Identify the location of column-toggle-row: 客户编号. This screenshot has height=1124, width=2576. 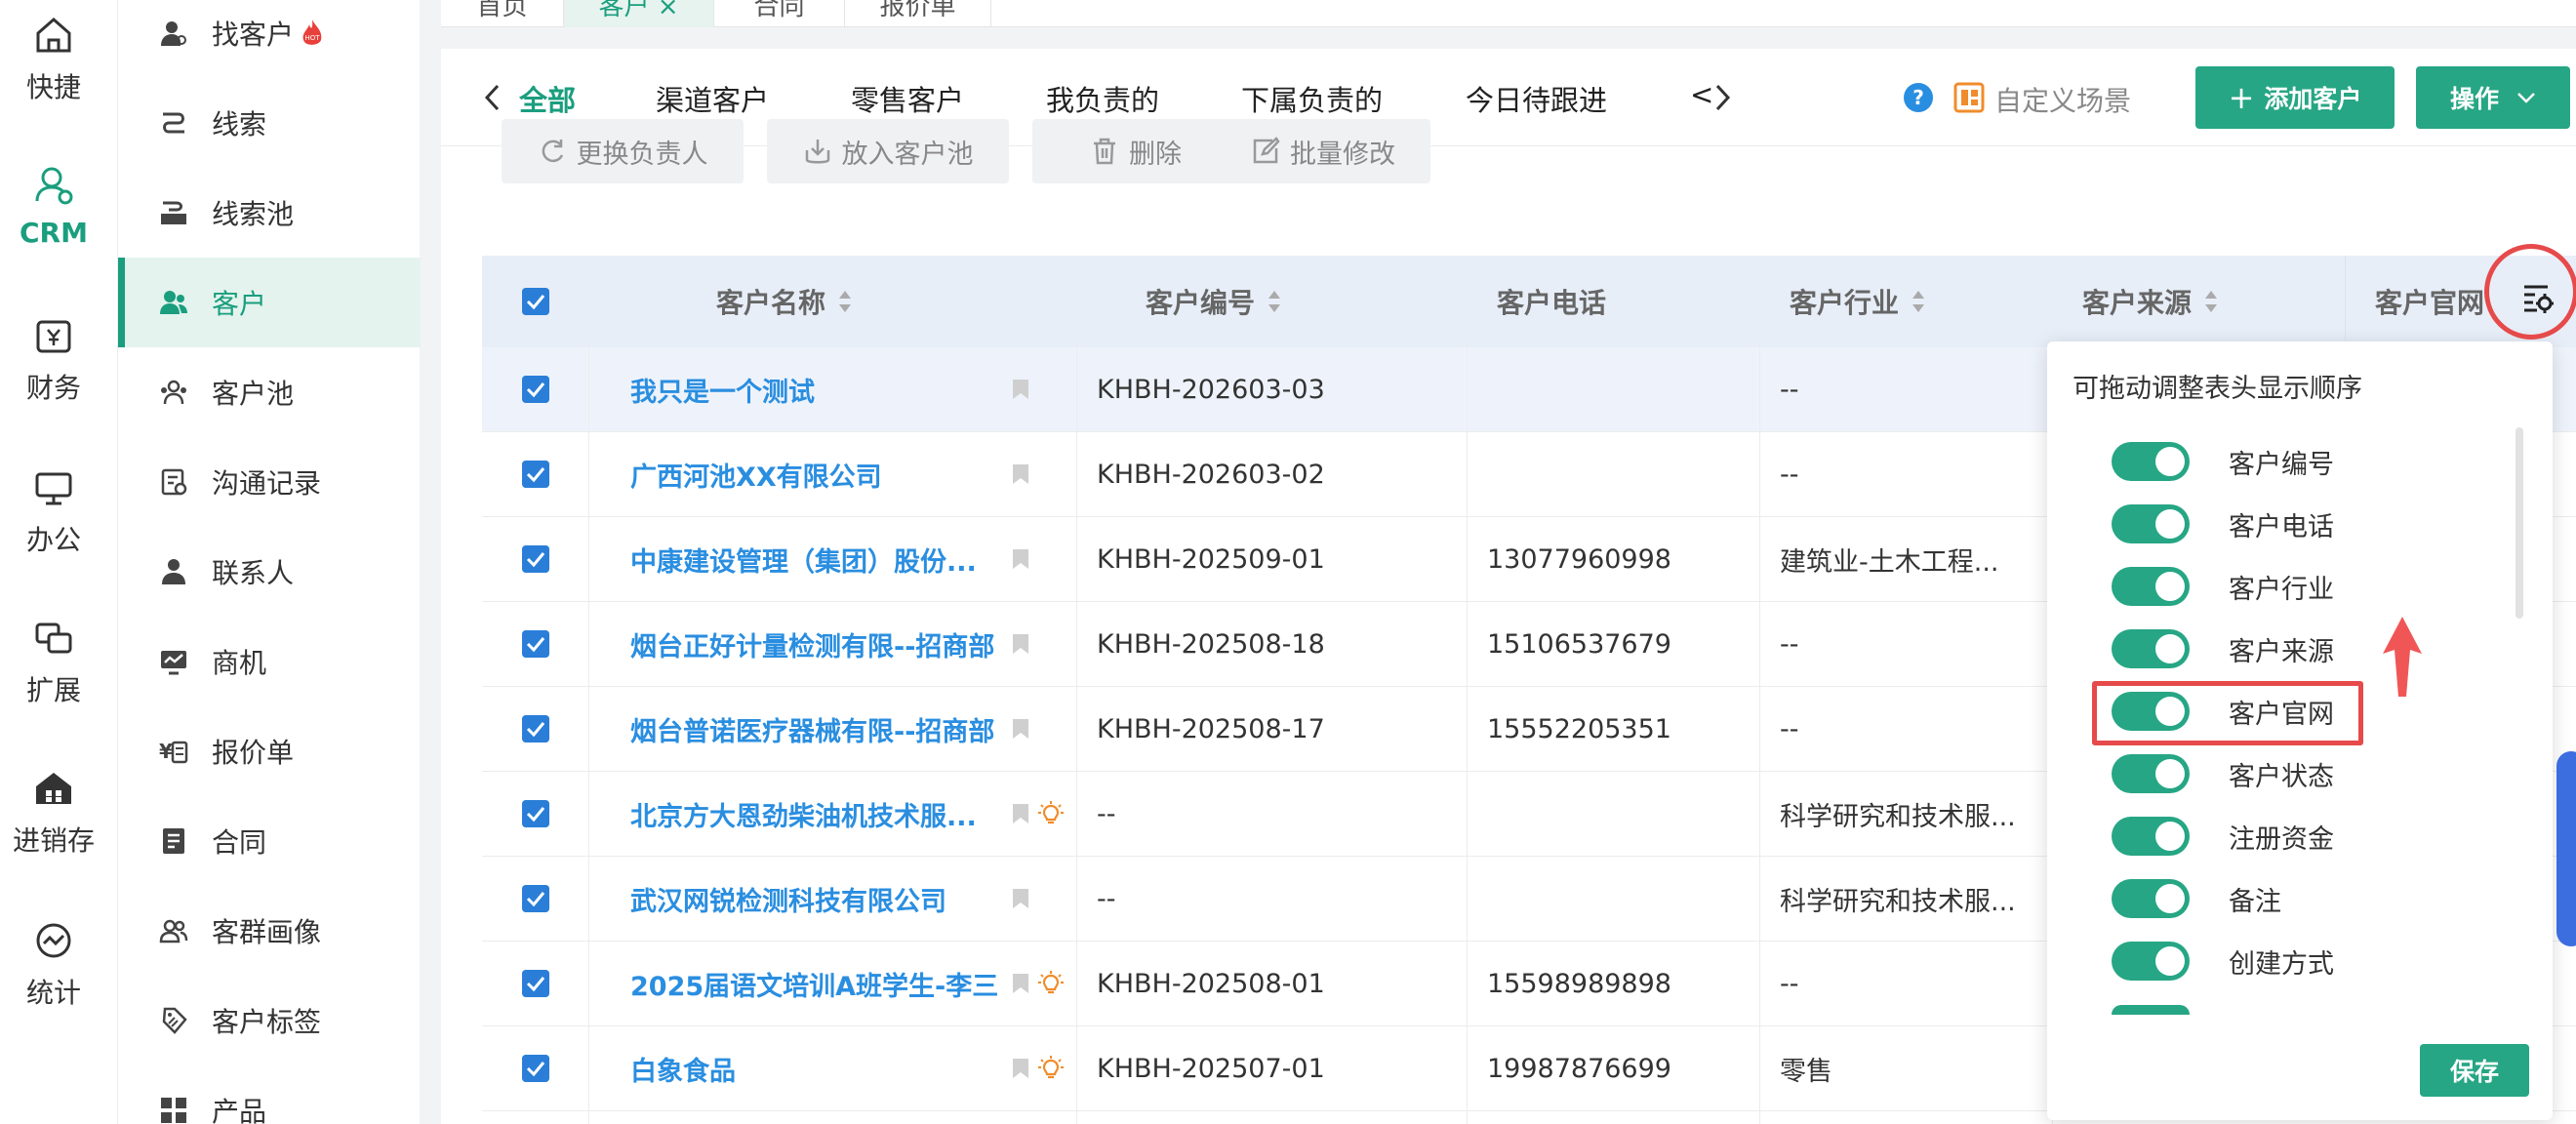
(2223, 461).